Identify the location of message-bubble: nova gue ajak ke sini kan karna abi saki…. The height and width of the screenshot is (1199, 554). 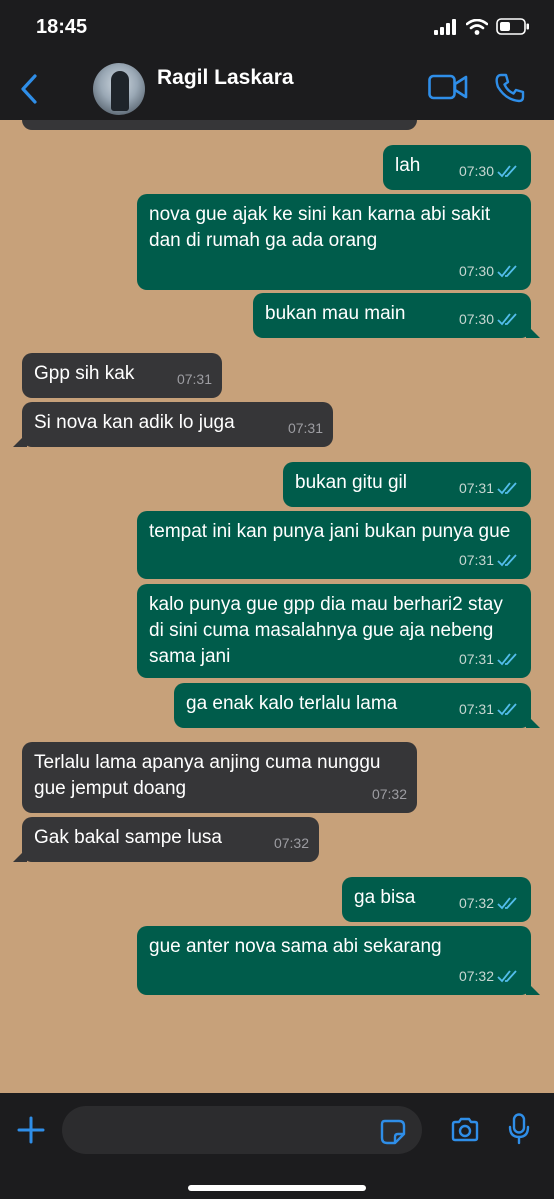
(334, 242).